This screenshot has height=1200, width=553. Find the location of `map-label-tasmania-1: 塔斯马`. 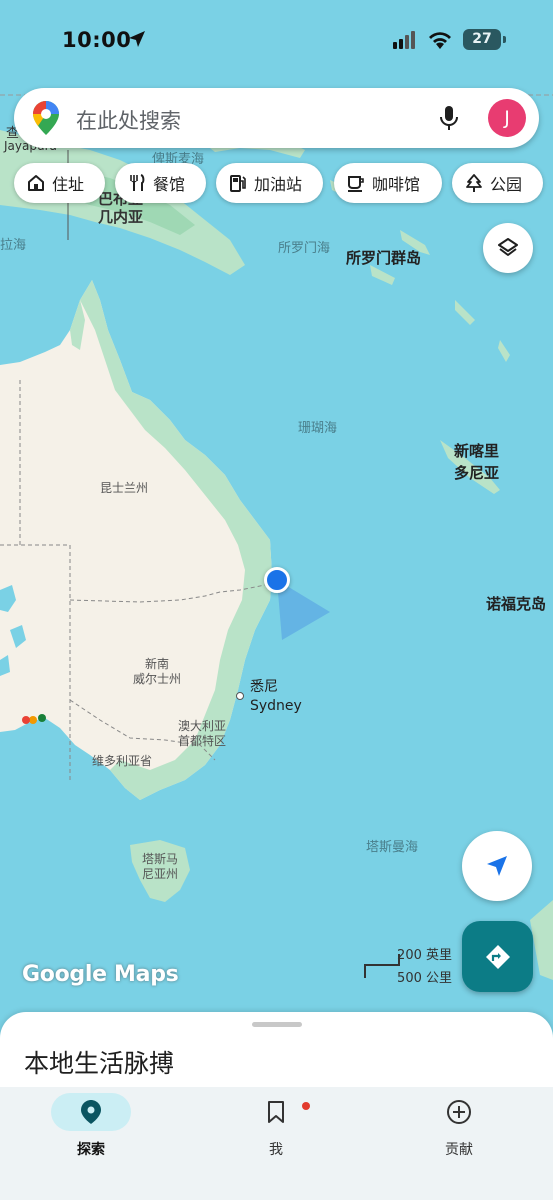

map-label-tasmania-1: 塔斯马 is located at coordinates (160, 859).